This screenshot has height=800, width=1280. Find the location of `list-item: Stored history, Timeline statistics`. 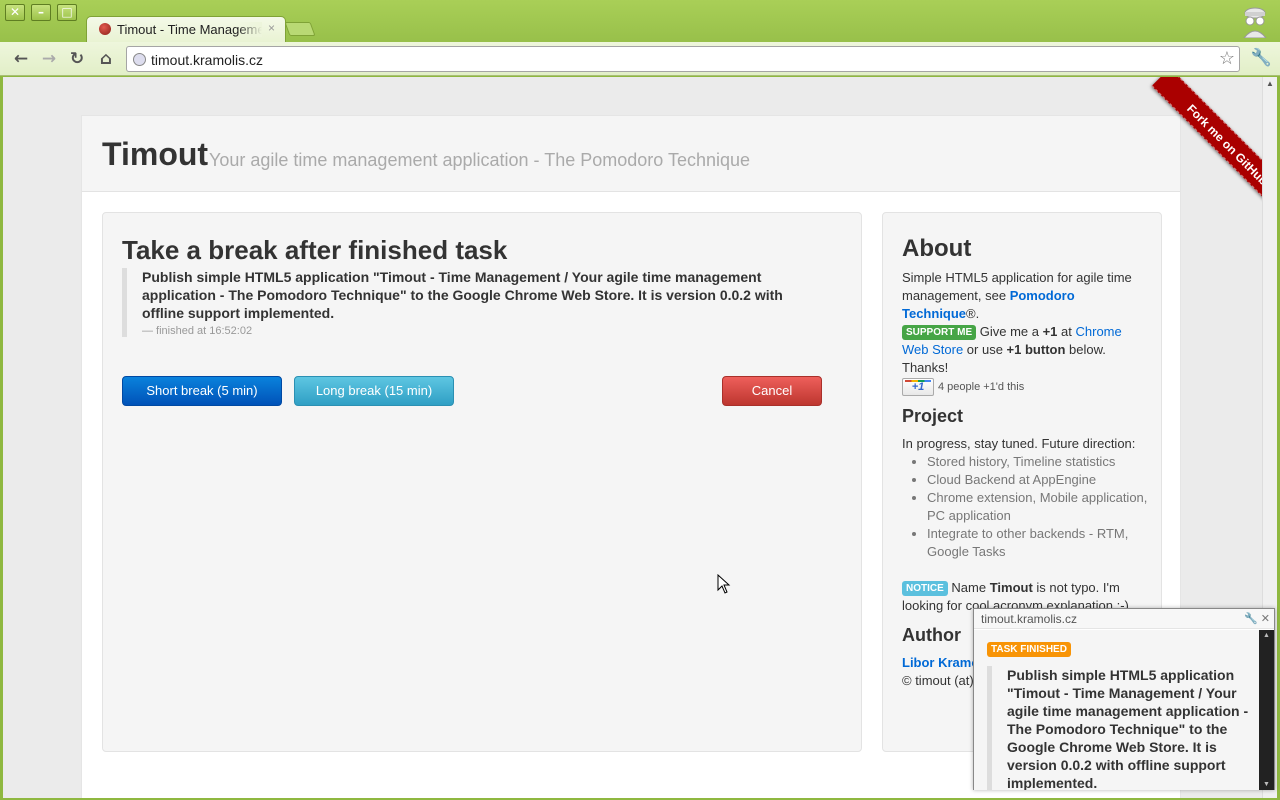

list-item: Stored history, Timeline statistics is located at coordinates (1037, 462).